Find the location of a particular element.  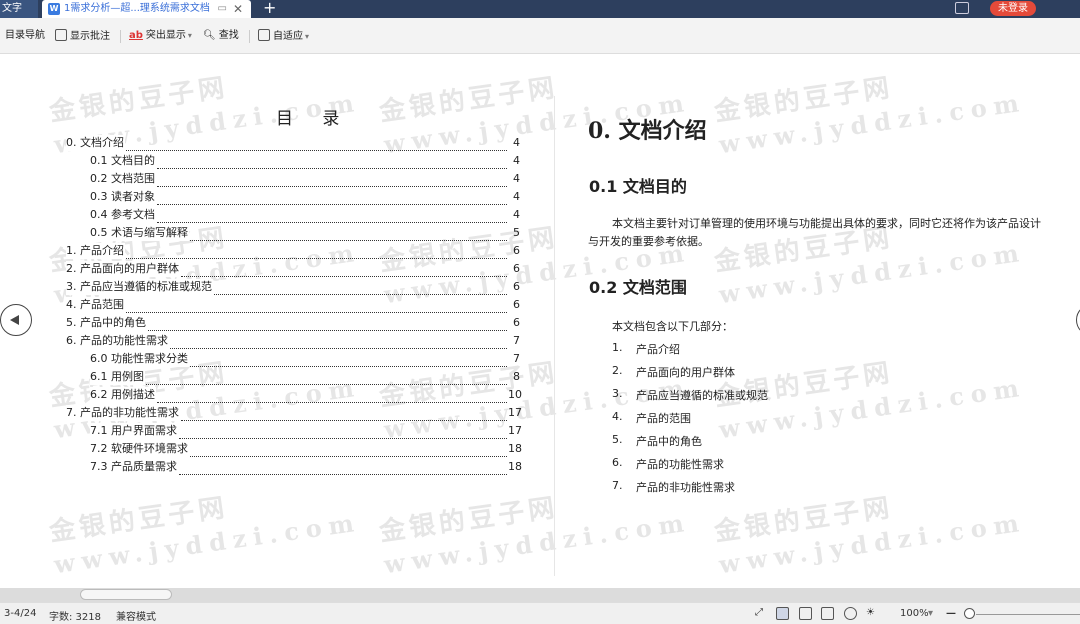

toc-entry-label: 4. 产品范围 is located at coordinates (95, 305).